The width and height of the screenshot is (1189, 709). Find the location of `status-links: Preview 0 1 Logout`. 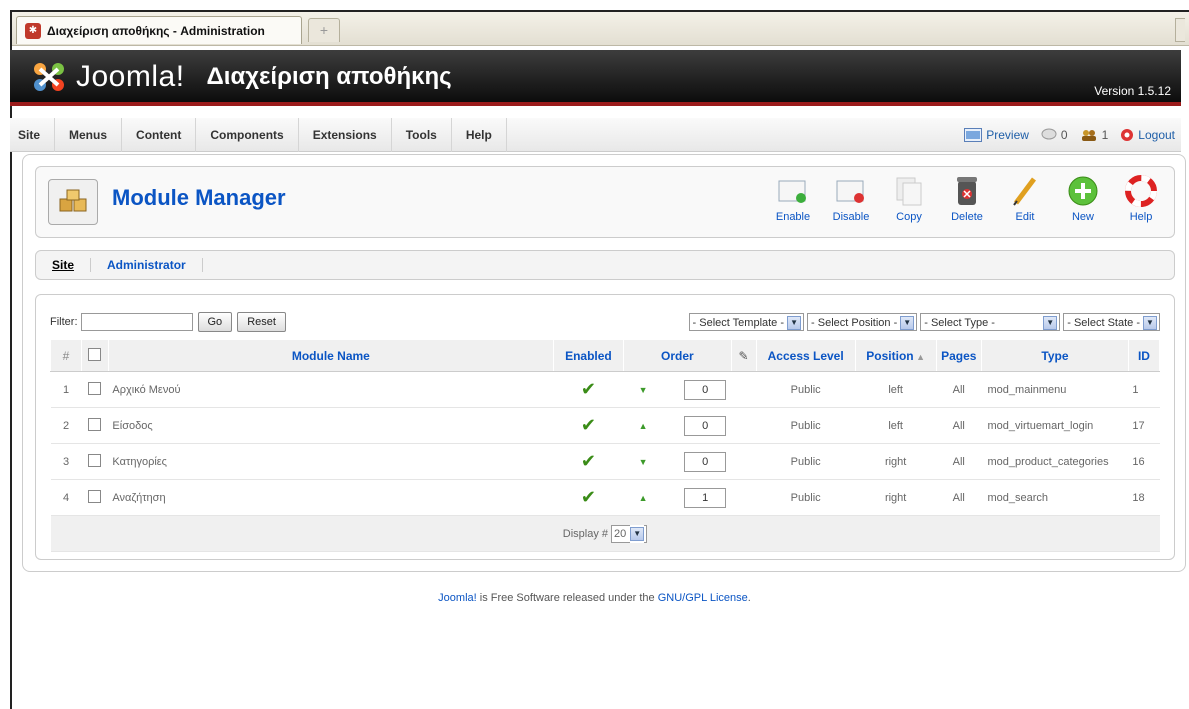

status-links: Preview 0 1 Logout is located at coordinates (1069, 135).